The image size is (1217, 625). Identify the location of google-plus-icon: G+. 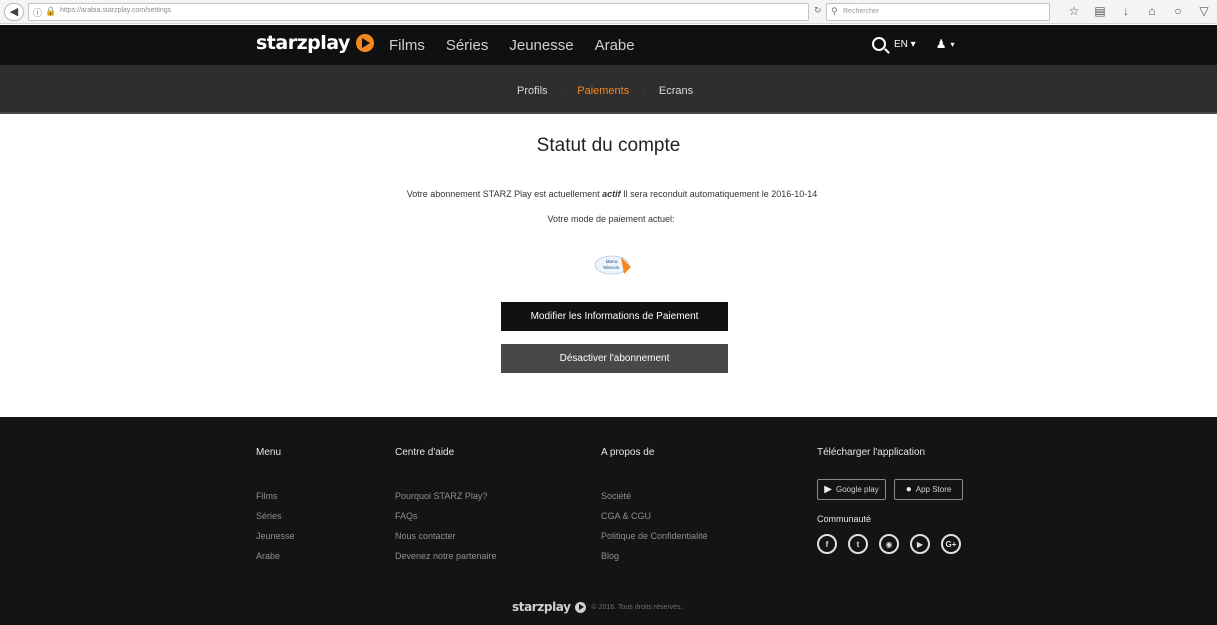
(951, 544).